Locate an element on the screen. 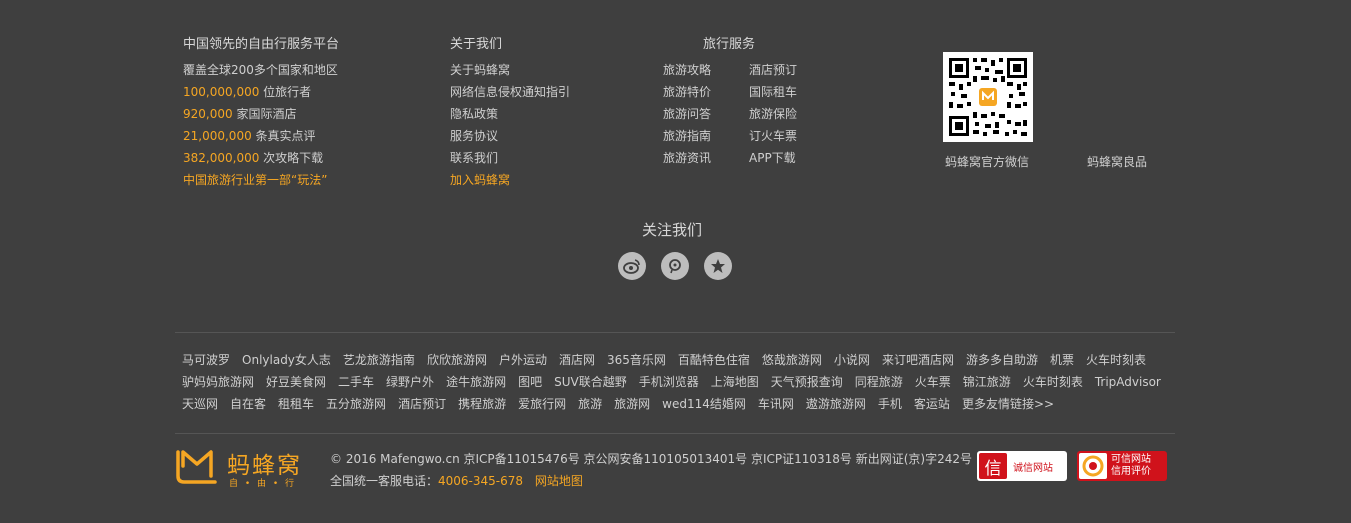  brand-tagline: 自 • 由 • 行 is located at coordinates (263, 484).